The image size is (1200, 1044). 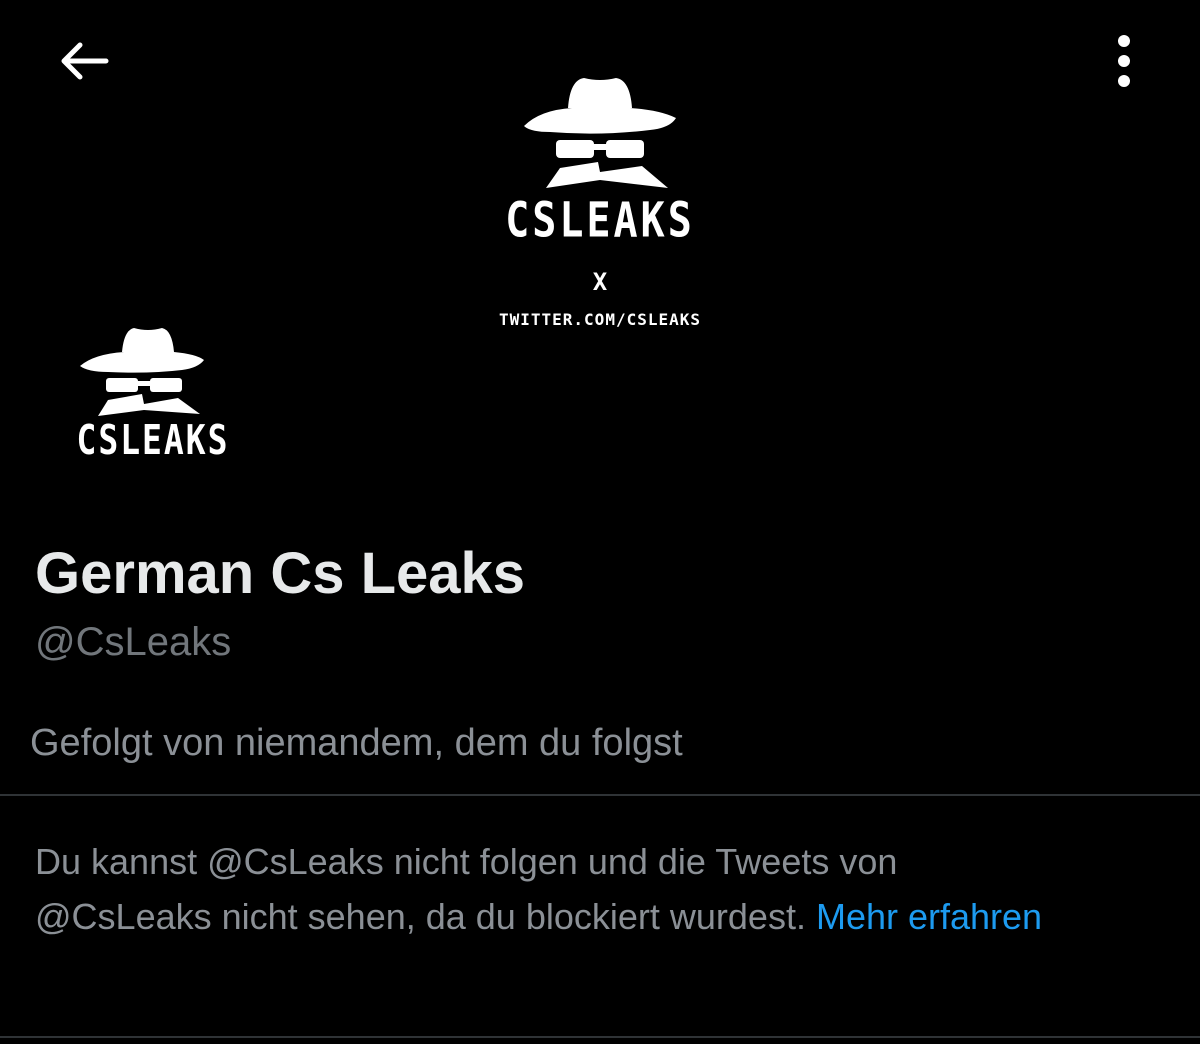 What do you see at coordinates (600, 319) in the screenshot?
I see `banner-url-text: TWITTER.COM/CSLEAKS` at bounding box center [600, 319].